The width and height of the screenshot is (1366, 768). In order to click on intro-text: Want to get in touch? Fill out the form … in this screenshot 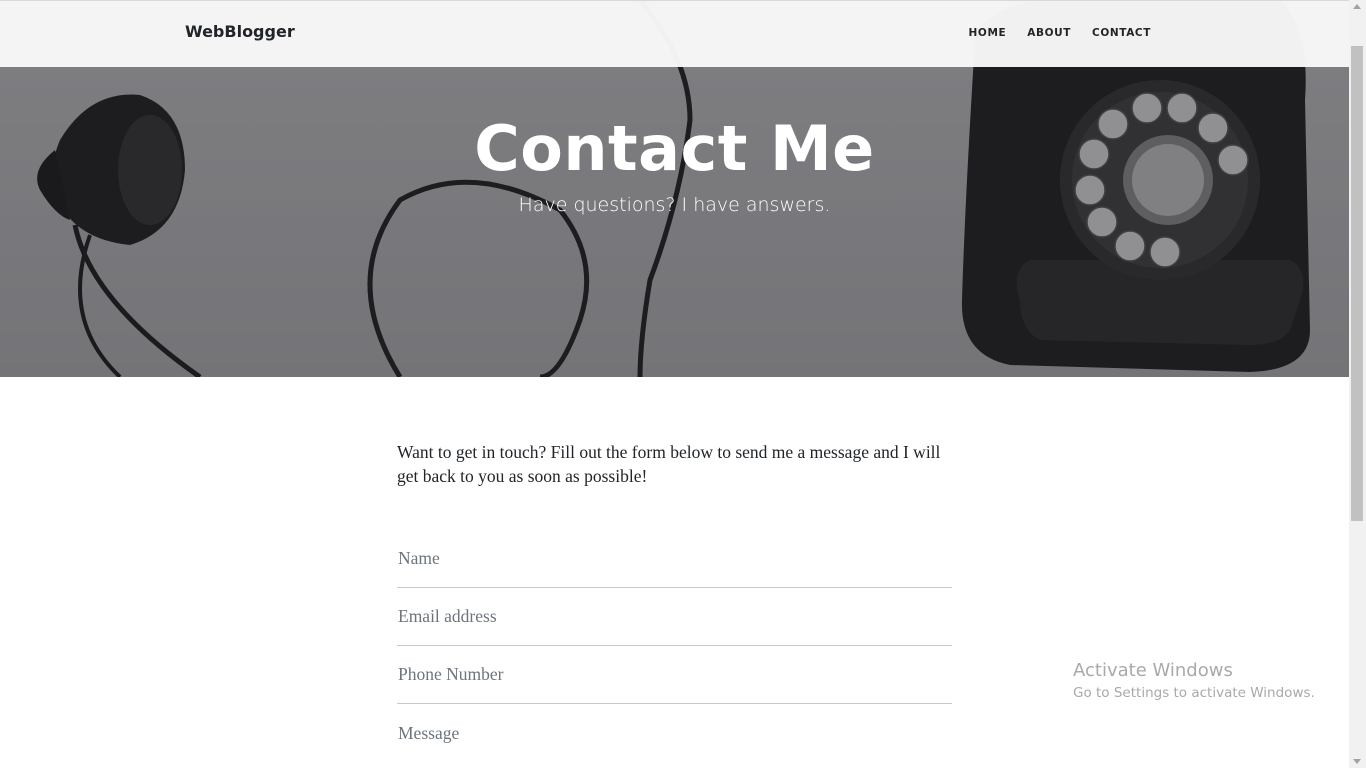, I will do `click(669, 464)`.